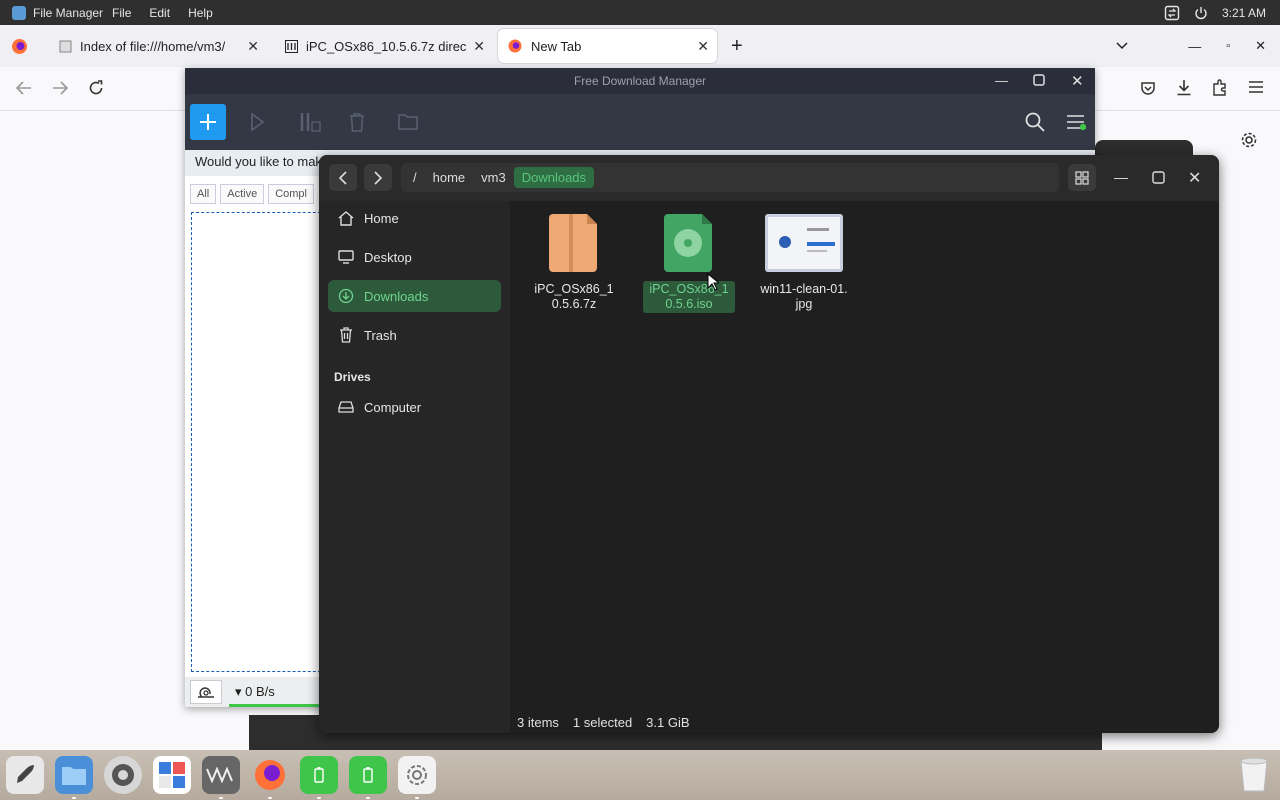 The width and height of the screenshot is (1280, 800). What do you see at coordinates (343, 177) in the screenshot?
I see `back-button` at bounding box center [343, 177].